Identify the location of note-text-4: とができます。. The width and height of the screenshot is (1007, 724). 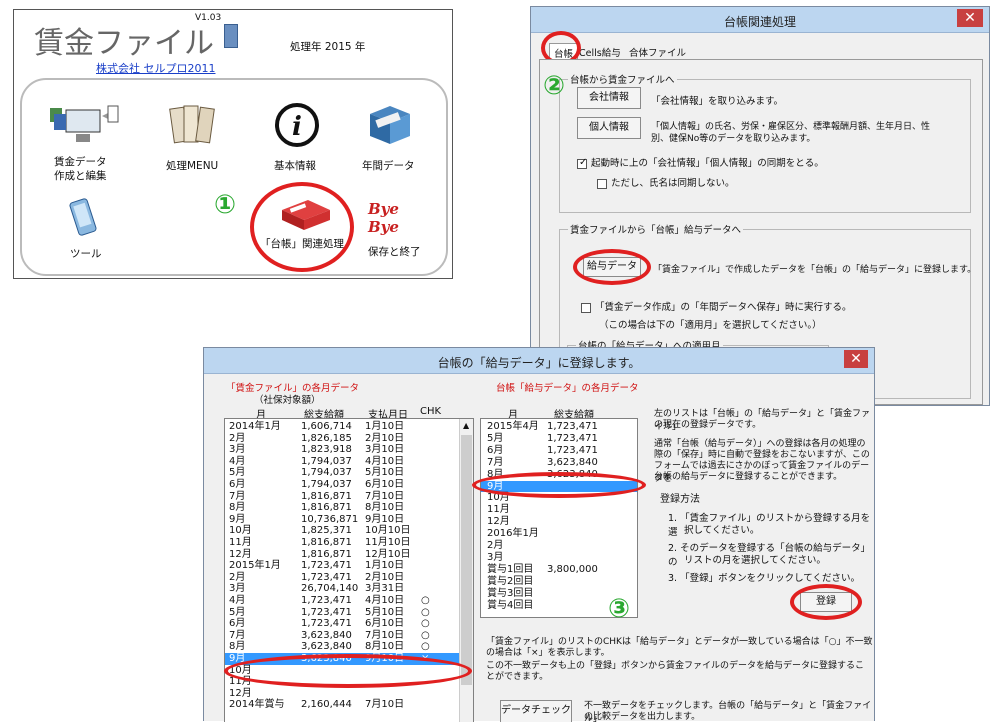
(517, 677).